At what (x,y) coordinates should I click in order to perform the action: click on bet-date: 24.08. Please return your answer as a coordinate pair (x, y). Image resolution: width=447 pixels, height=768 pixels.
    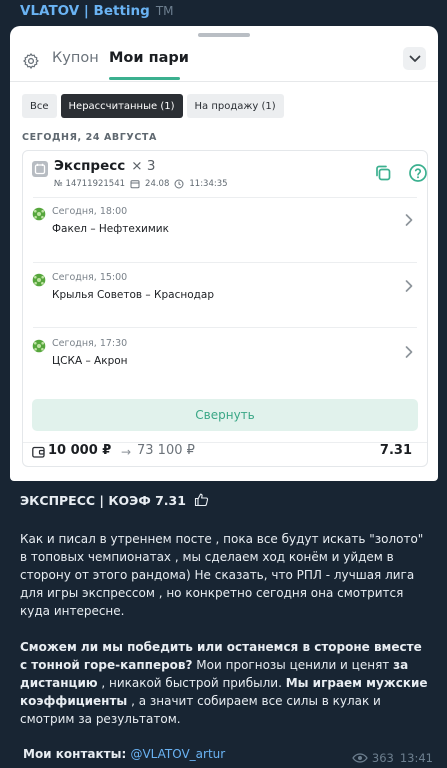
    Looking at the image, I should click on (157, 184).